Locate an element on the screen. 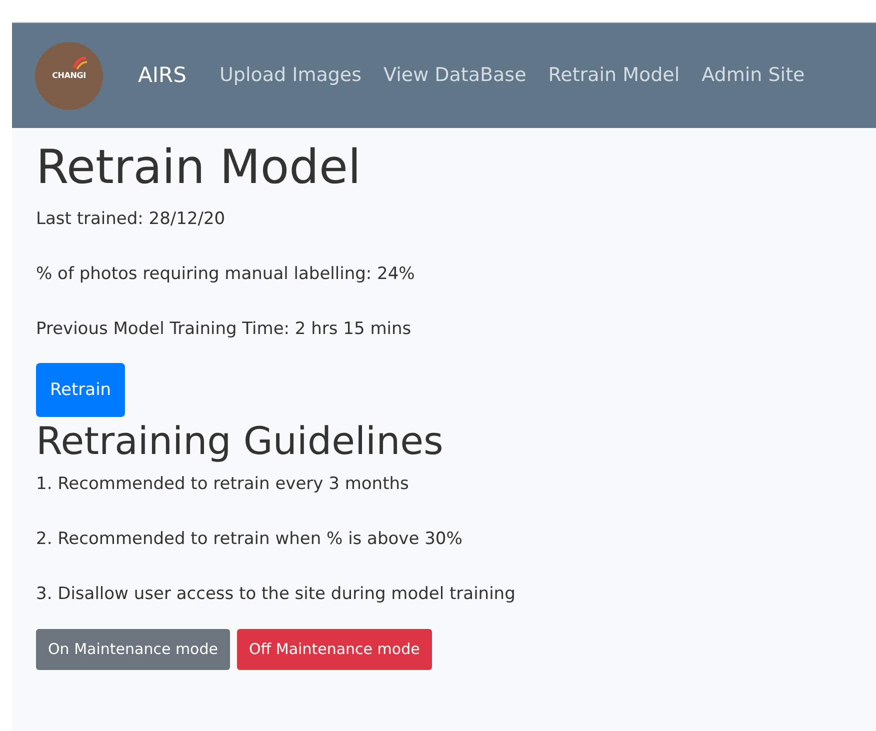 The width and height of the screenshot is (876, 731). brand-link: AIRS is located at coordinates (162, 76).